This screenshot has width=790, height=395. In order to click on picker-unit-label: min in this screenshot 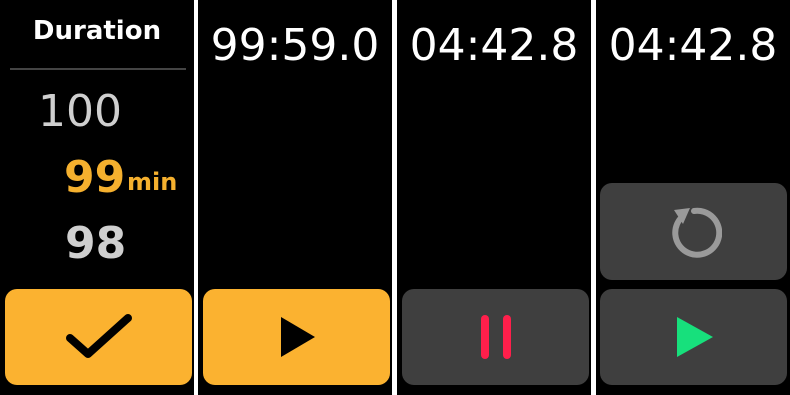, I will do `click(152, 182)`.